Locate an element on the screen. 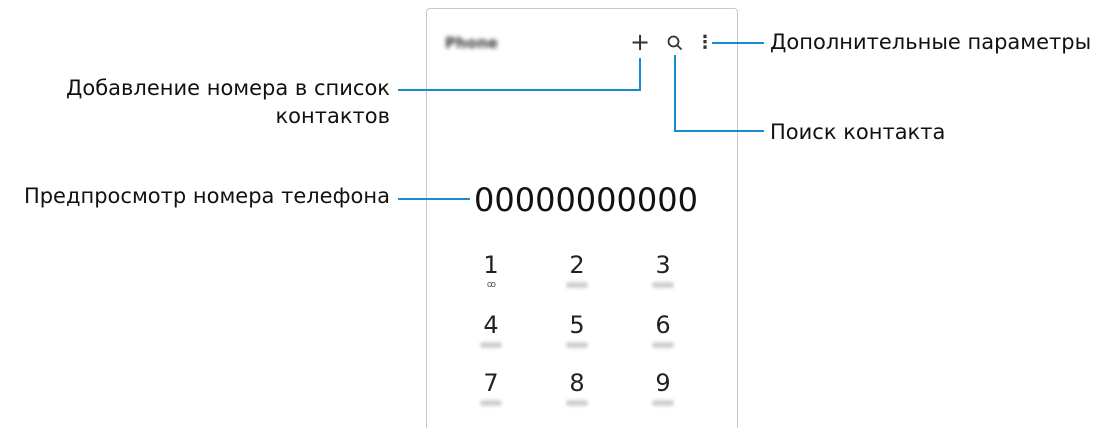 This screenshot has height=428, width=1102. leader-line-add-horizontal is located at coordinates (519, 90).